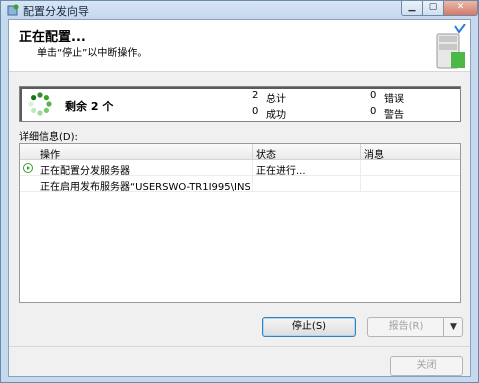 This screenshot has height=383, width=479. I want to click on close-button: 关闭, so click(426, 366).